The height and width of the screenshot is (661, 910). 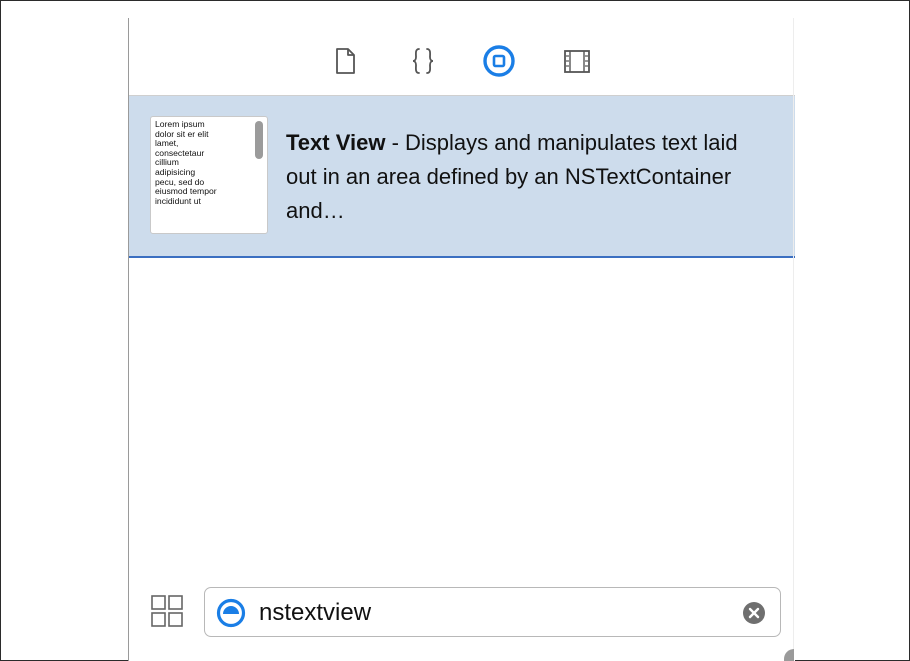 I want to click on search-input: nstextview, so click(x=315, y=613).